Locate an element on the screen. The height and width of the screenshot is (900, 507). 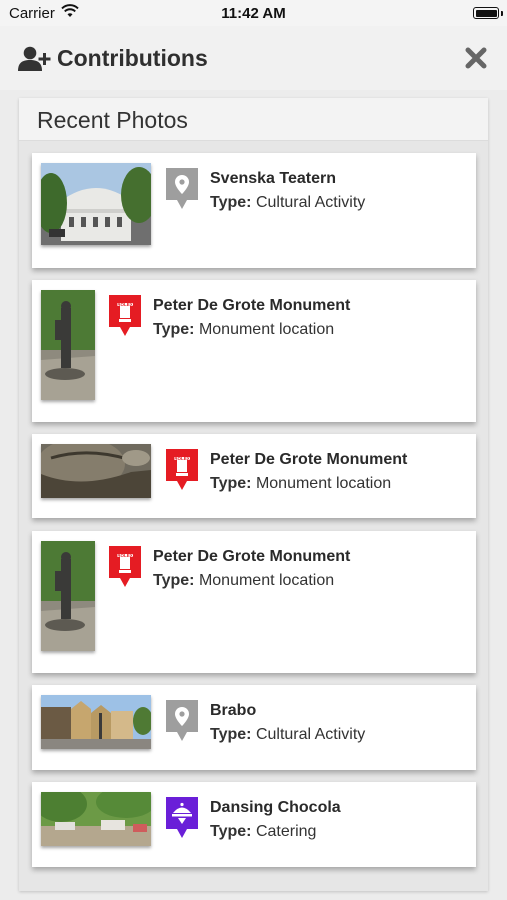
list-item: Brabo Type: Cultural Activity is located at coordinates (254, 727).